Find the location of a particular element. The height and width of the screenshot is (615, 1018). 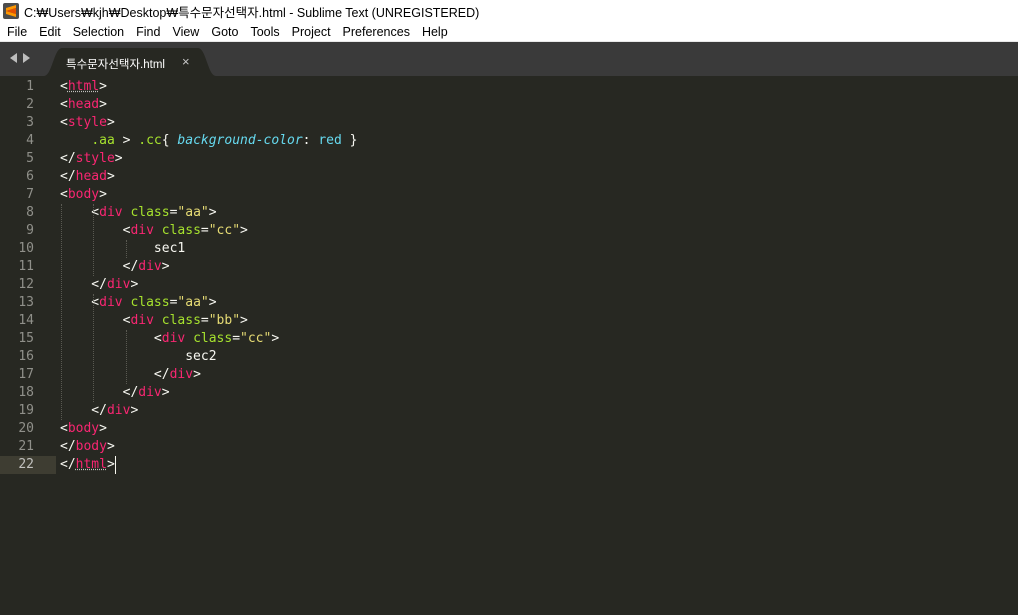

code-token: } is located at coordinates (349, 140).